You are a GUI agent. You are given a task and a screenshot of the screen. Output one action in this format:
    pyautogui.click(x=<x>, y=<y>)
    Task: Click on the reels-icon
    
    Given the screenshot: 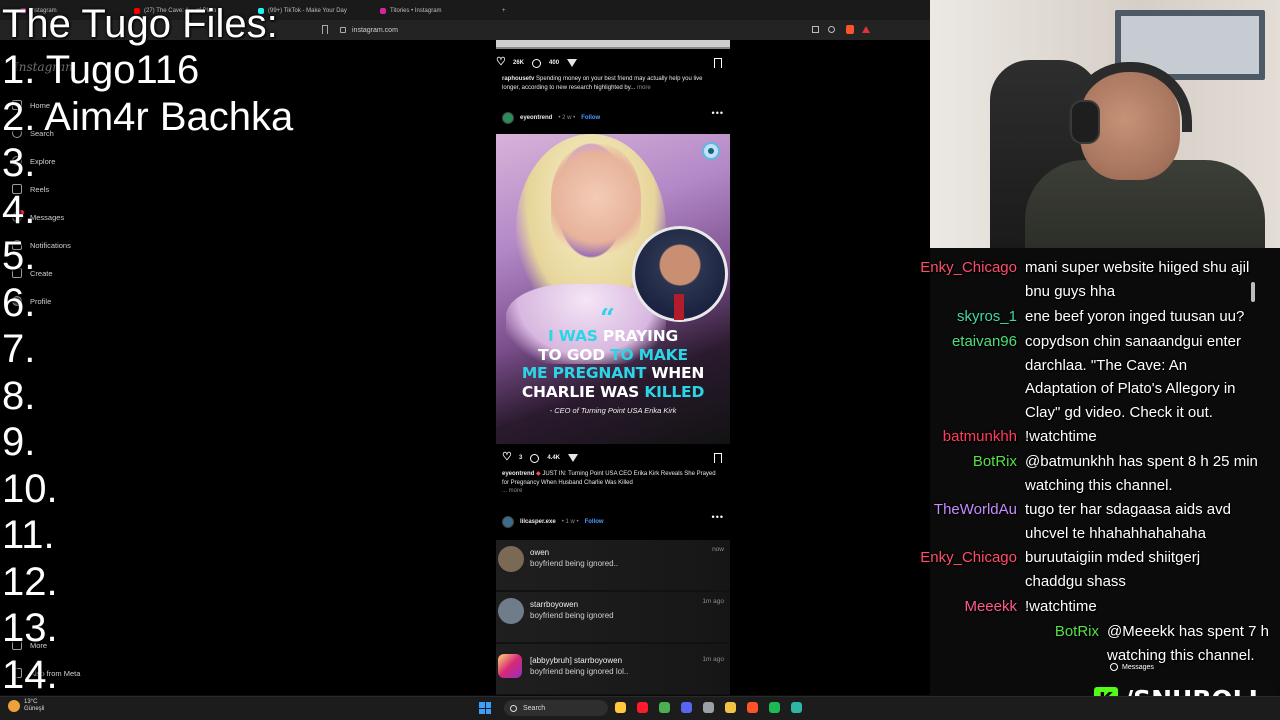 What is the action you would take?
    pyautogui.click(x=17, y=189)
    